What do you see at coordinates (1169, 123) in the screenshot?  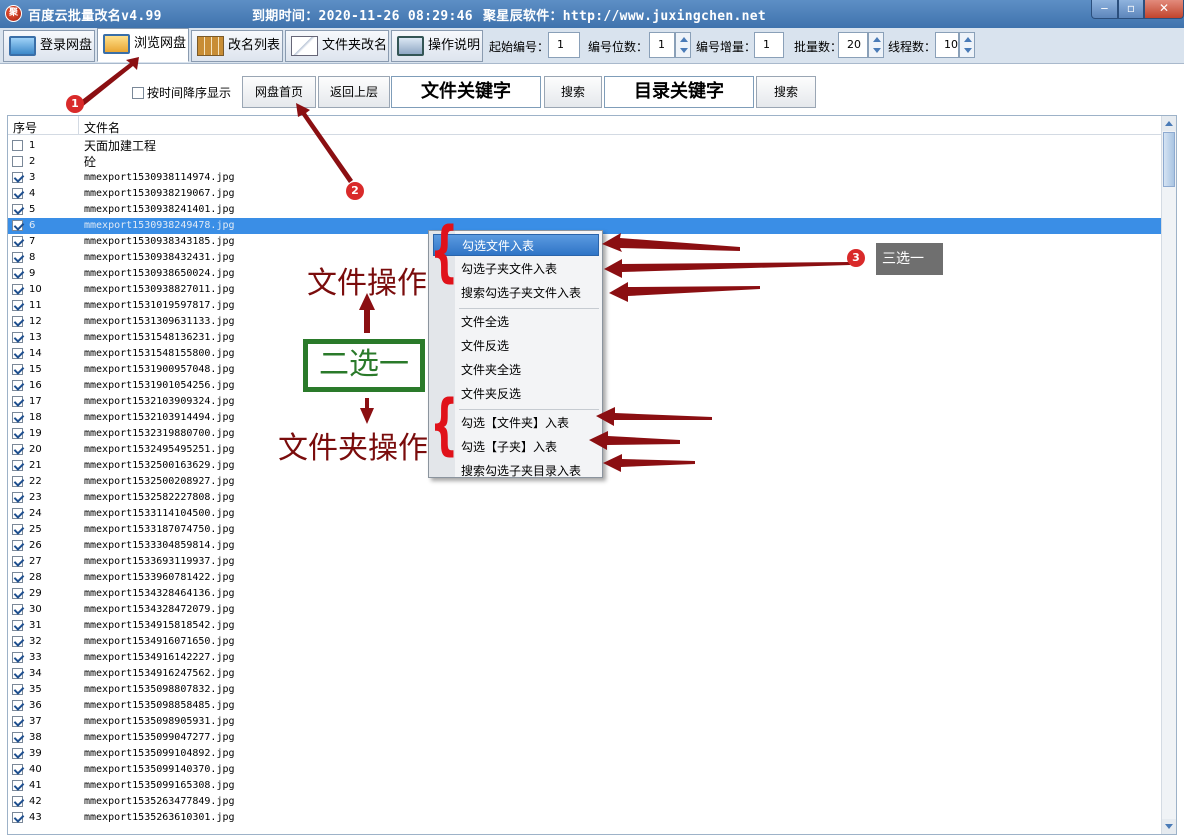 I see `scroll-up-icon` at bounding box center [1169, 123].